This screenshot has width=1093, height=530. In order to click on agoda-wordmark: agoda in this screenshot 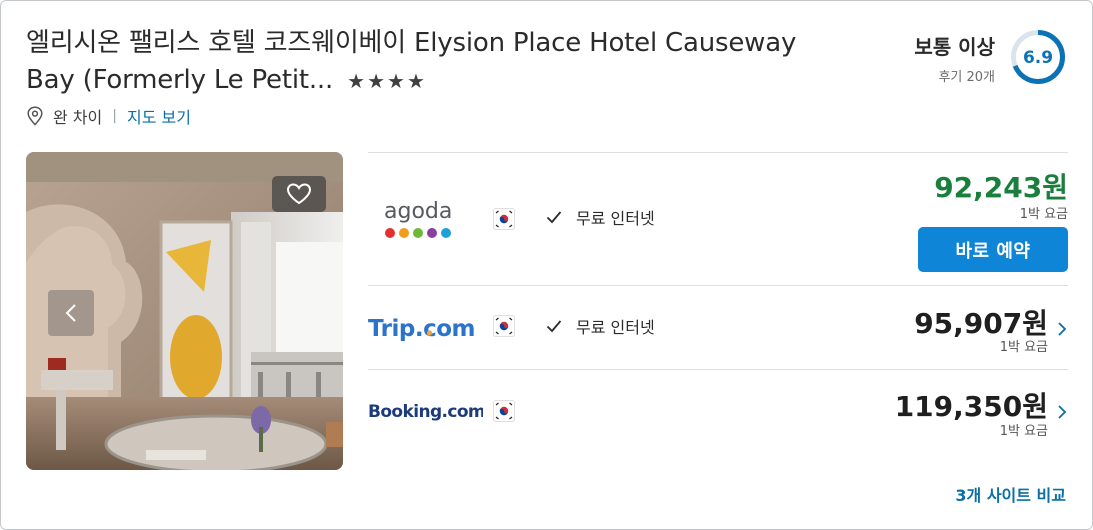, I will do `click(418, 211)`.